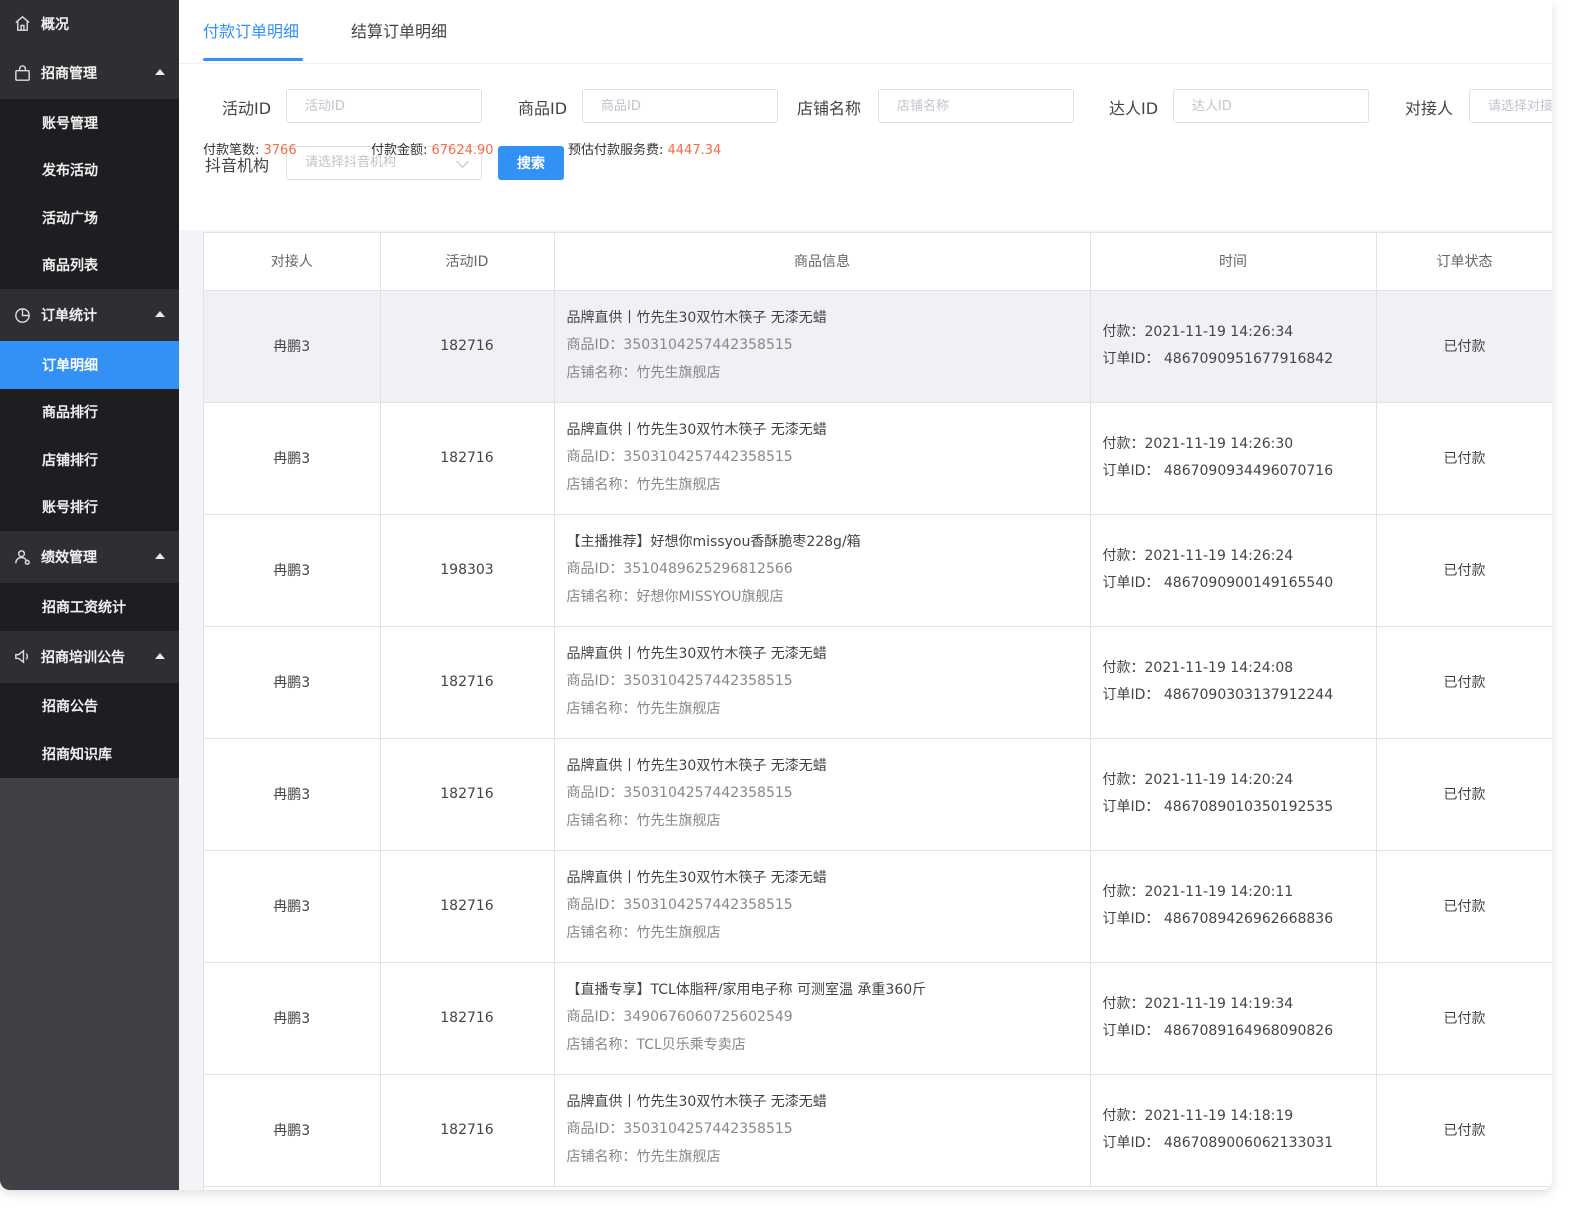 This screenshot has height=1209, width=1572. I want to click on activity-id-cell: 182716, so click(467, 1130).